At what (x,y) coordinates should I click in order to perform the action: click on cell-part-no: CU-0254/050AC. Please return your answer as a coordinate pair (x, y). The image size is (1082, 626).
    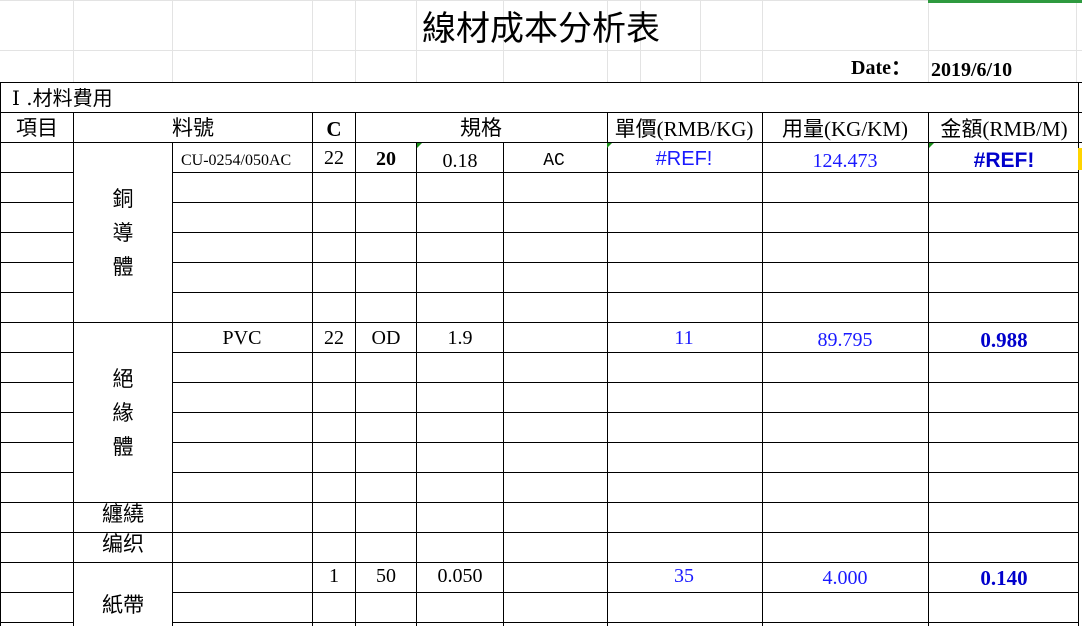
    Looking at the image, I should click on (236, 161).